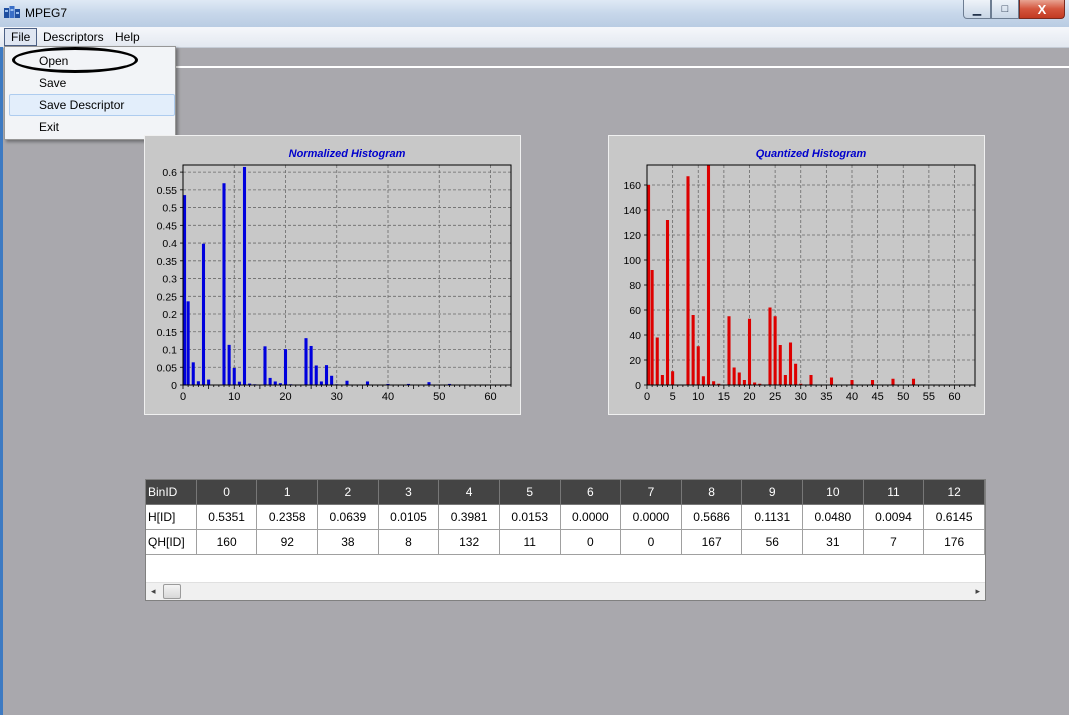 This screenshot has width=1069, height=715. Describe the element at coordinates (651, 492) in the screenshot. I see `binid-cell: 7` at that location.